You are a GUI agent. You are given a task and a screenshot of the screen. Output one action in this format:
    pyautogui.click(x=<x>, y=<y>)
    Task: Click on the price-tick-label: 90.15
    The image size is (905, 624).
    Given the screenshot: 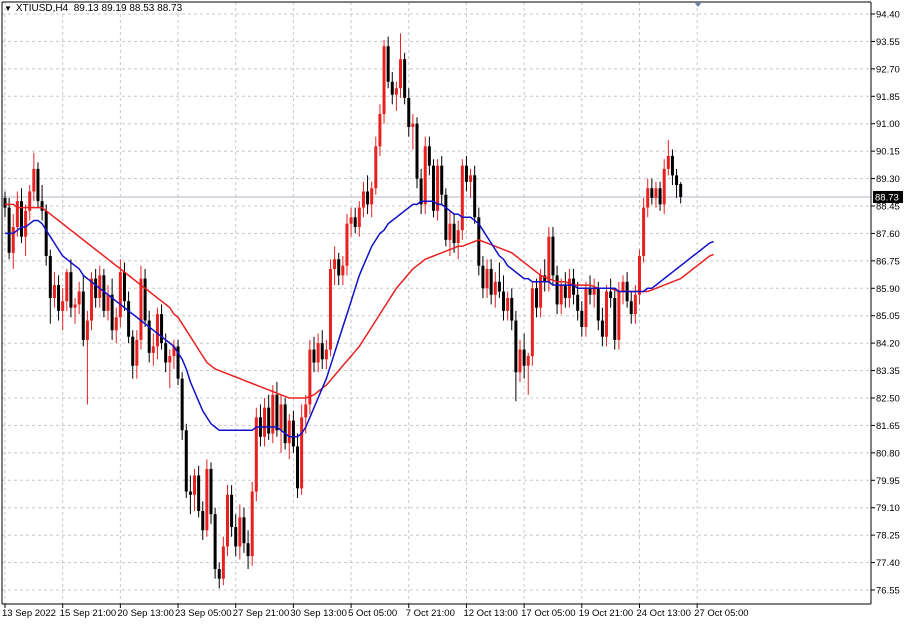 What is the action you would take?
    pyautogui.click(x=888, y=152)
    